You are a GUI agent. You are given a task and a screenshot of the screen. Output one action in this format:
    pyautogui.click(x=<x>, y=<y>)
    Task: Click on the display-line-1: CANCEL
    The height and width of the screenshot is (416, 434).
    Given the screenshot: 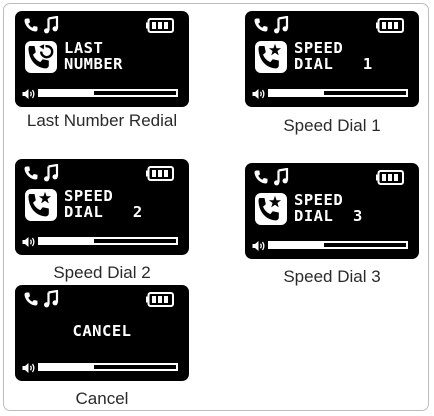 What is the action you would take?
    pyautogui.click(x=102, y=331)
    